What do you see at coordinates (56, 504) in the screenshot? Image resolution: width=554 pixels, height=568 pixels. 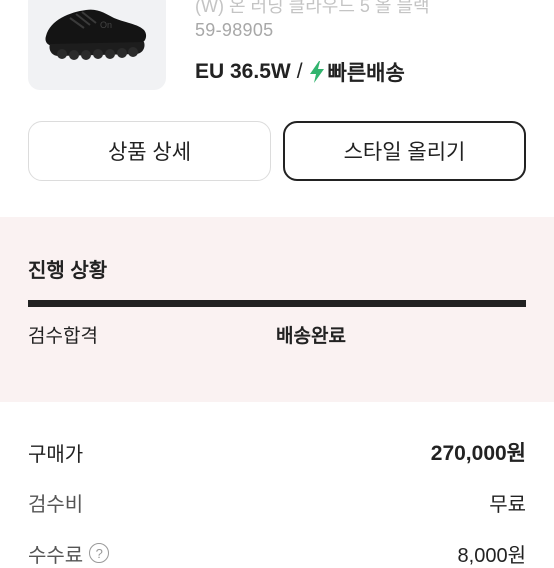 I see `inspection-fee-label: 검수비` at bounding box center [56, 504].